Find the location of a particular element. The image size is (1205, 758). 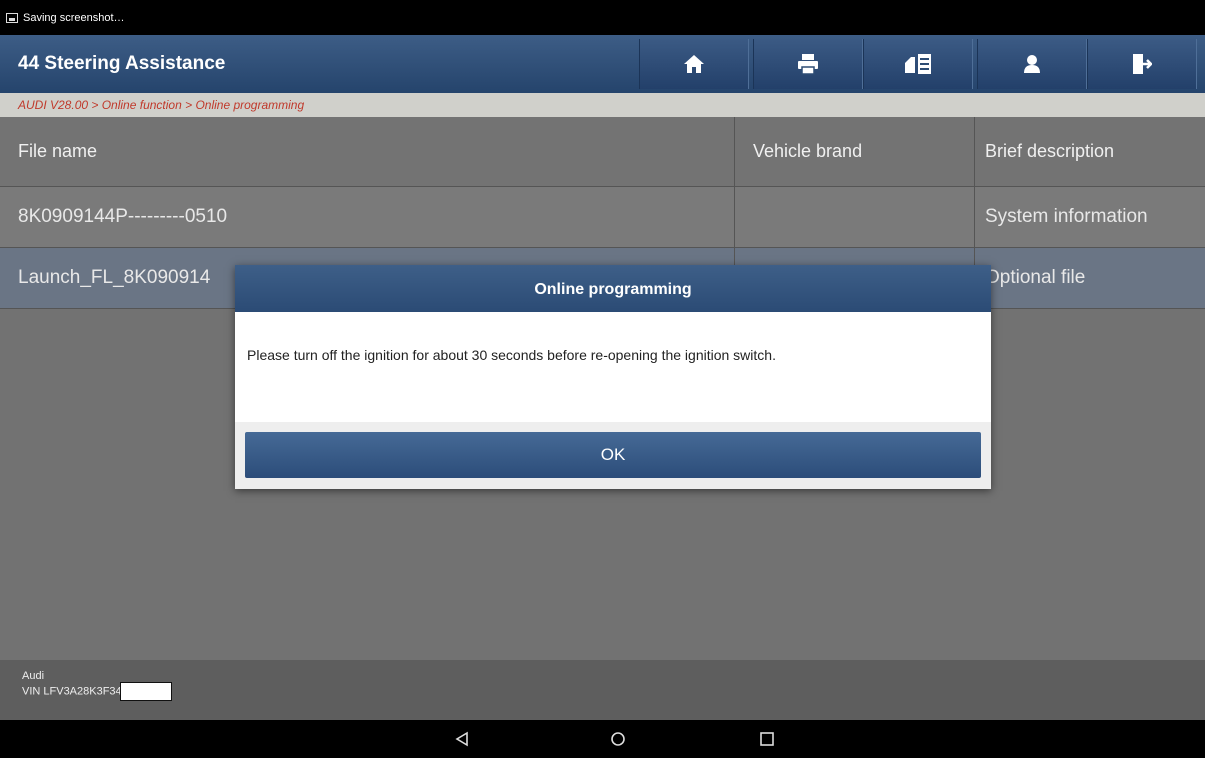

square-recents-icon is located at coordinates (767, 739).